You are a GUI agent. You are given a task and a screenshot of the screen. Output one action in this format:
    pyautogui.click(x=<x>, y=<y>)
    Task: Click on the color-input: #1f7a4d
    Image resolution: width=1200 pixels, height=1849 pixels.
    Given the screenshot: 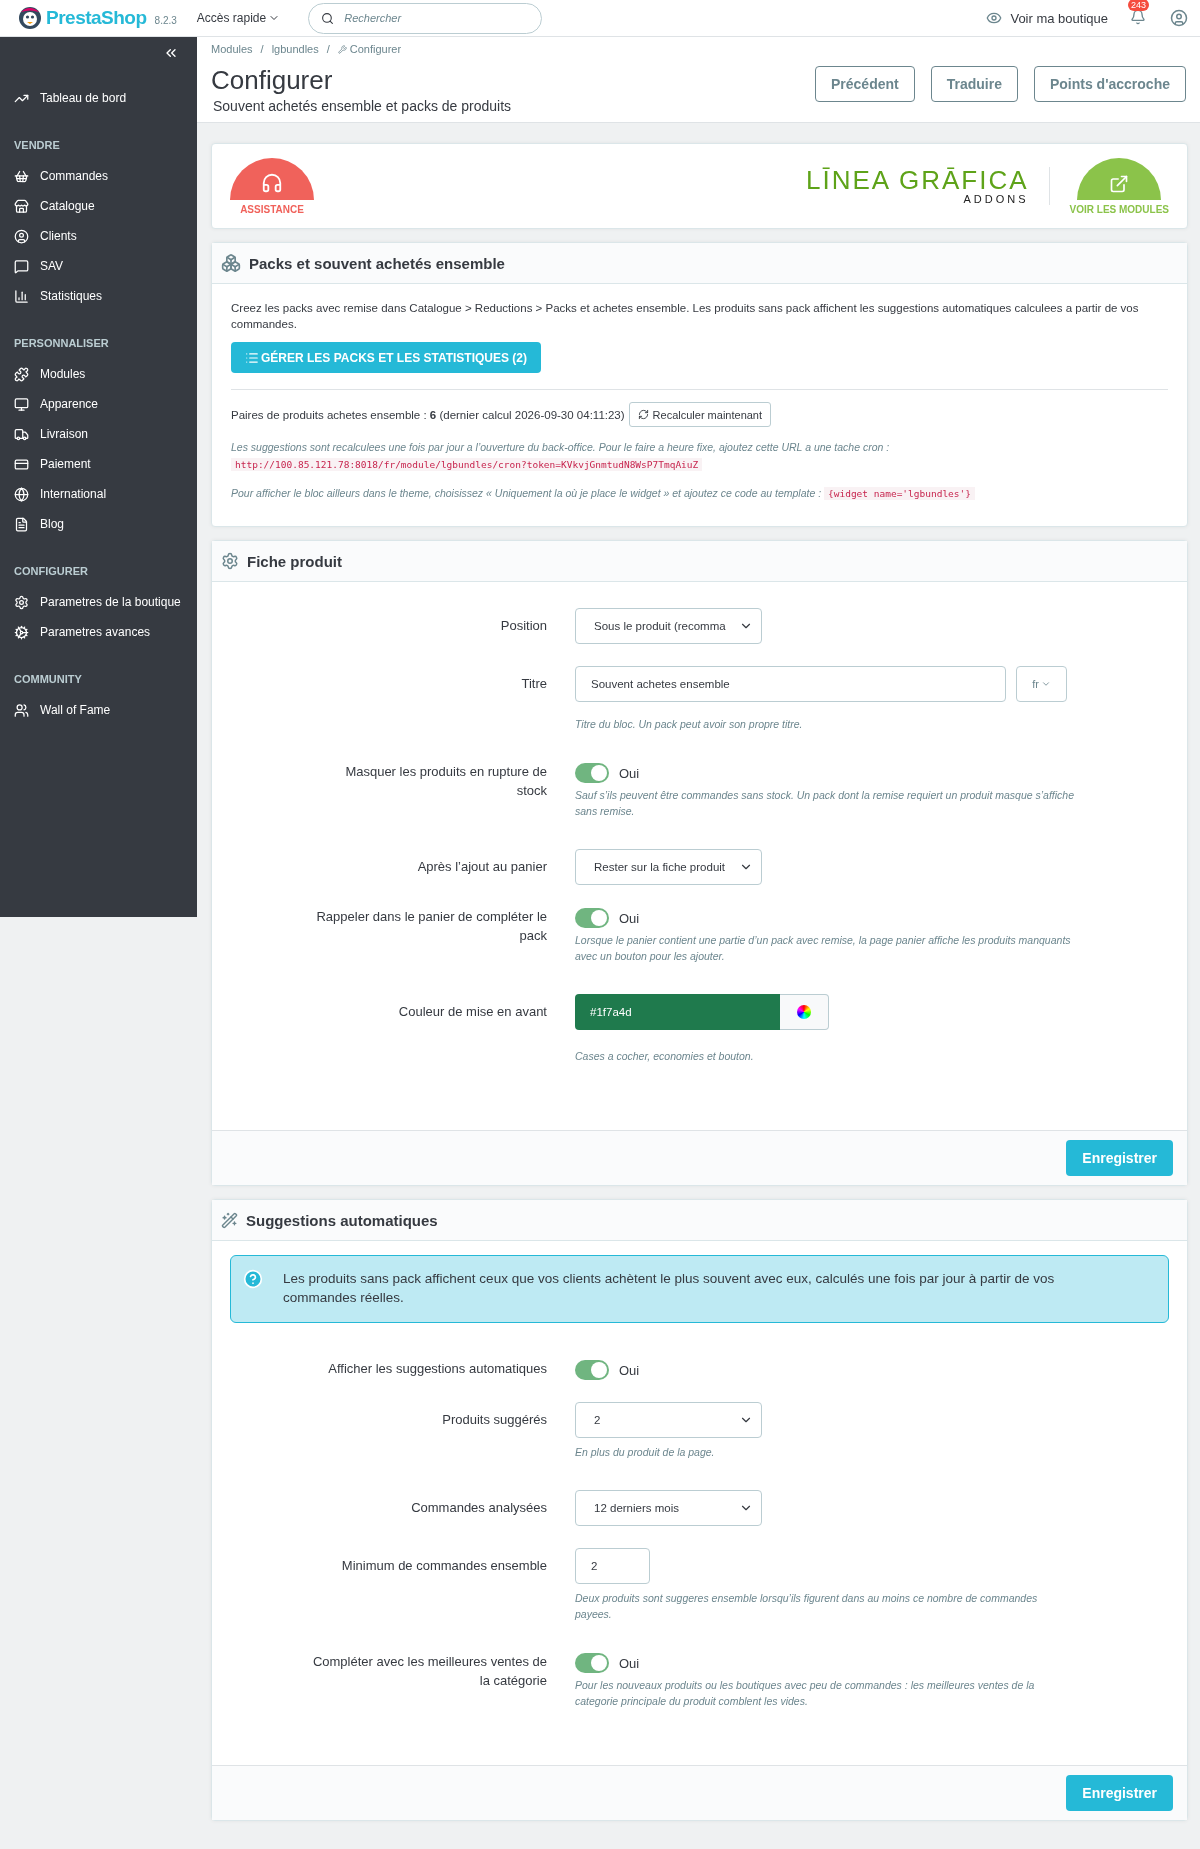 What is the action you would take?
    pyautogui.click(x=677, y=1012)
    